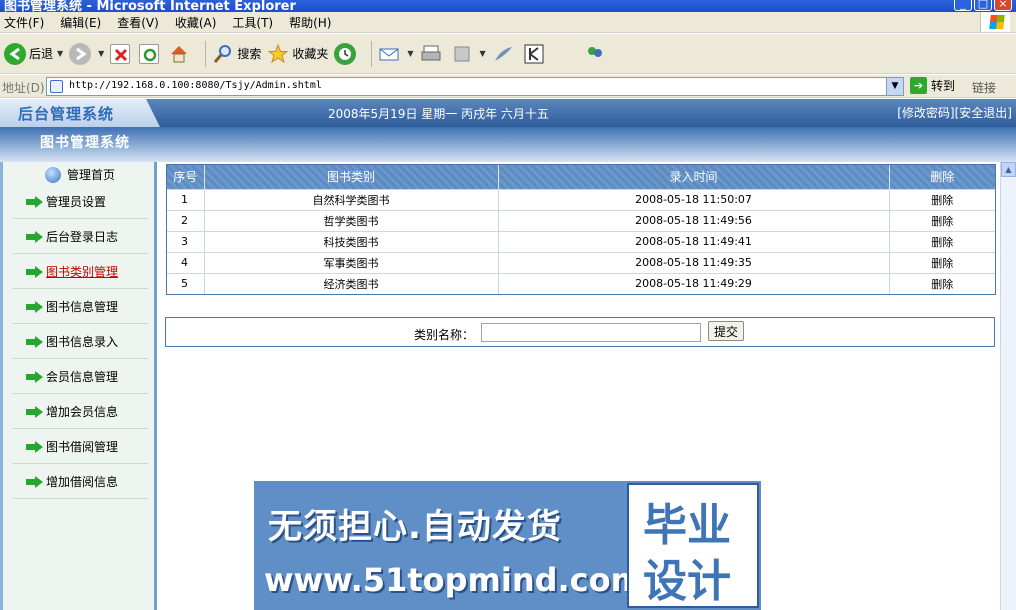  I want to click on table-row: 5 经济类图书 2008-05-18 11:49:29 删除, so click(581, 283).